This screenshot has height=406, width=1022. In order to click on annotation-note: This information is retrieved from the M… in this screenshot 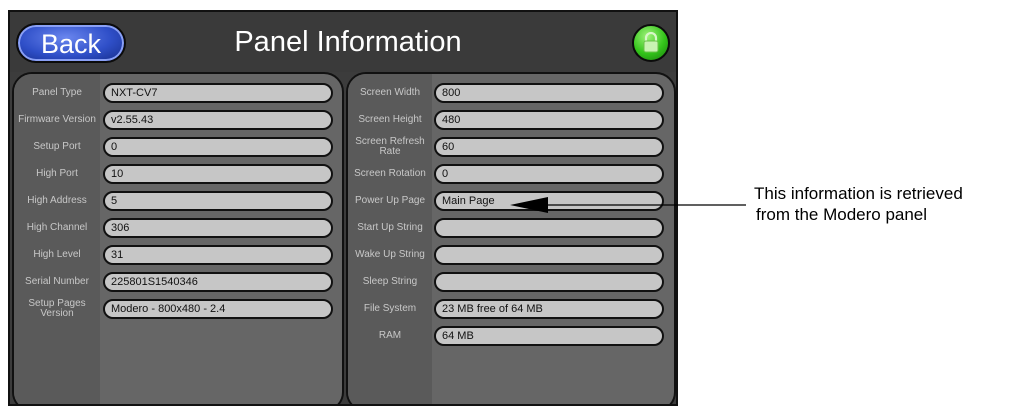, I will do `click(888, 204)`.